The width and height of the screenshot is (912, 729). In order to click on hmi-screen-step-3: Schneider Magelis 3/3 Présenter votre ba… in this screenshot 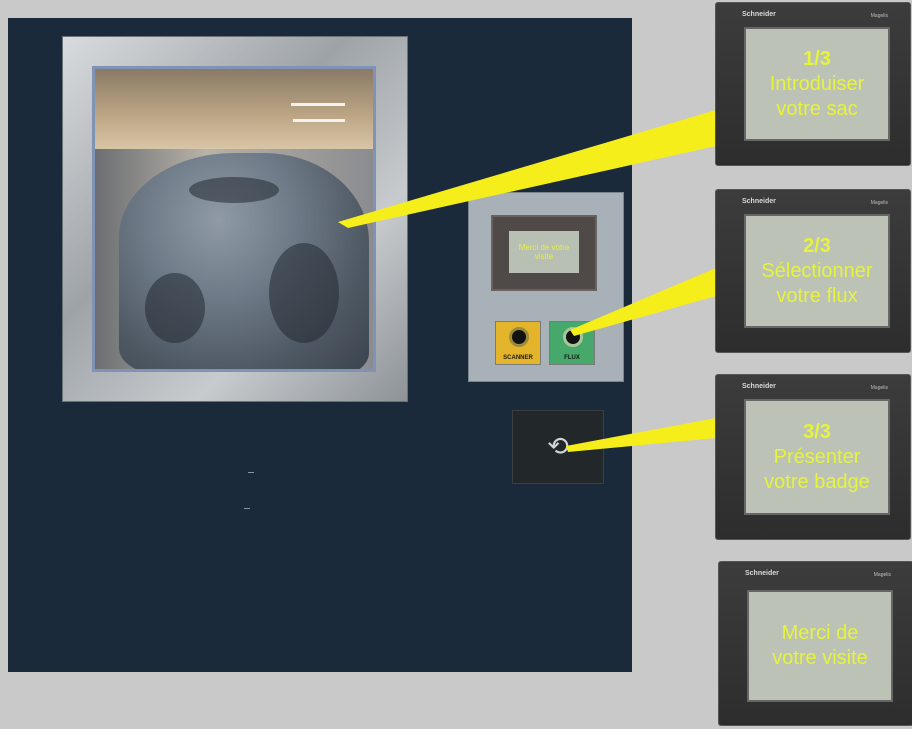, I will do `click(813, 457)`.